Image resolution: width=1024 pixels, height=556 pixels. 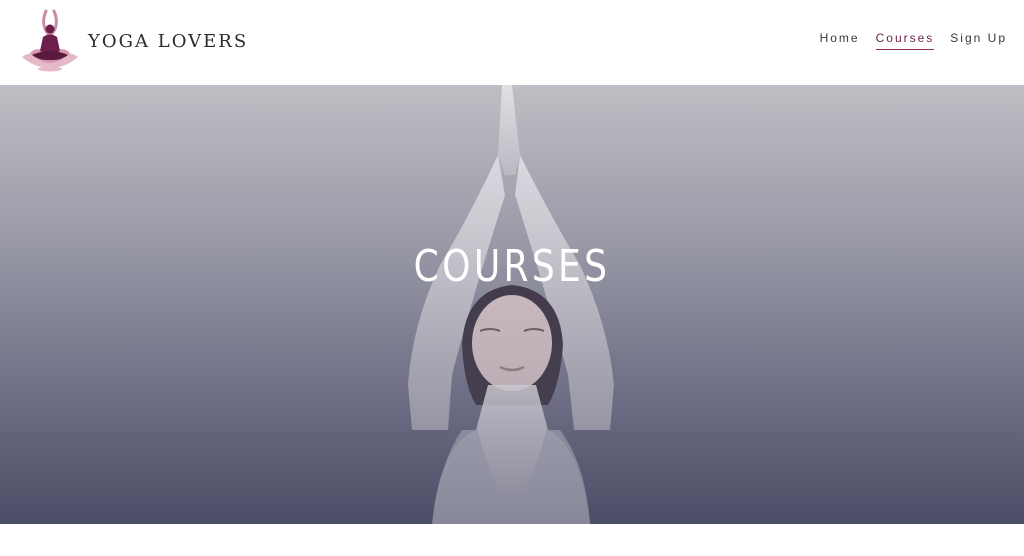 I want to click on meditating-figure-logo-icon, so click(x=50, y=40).